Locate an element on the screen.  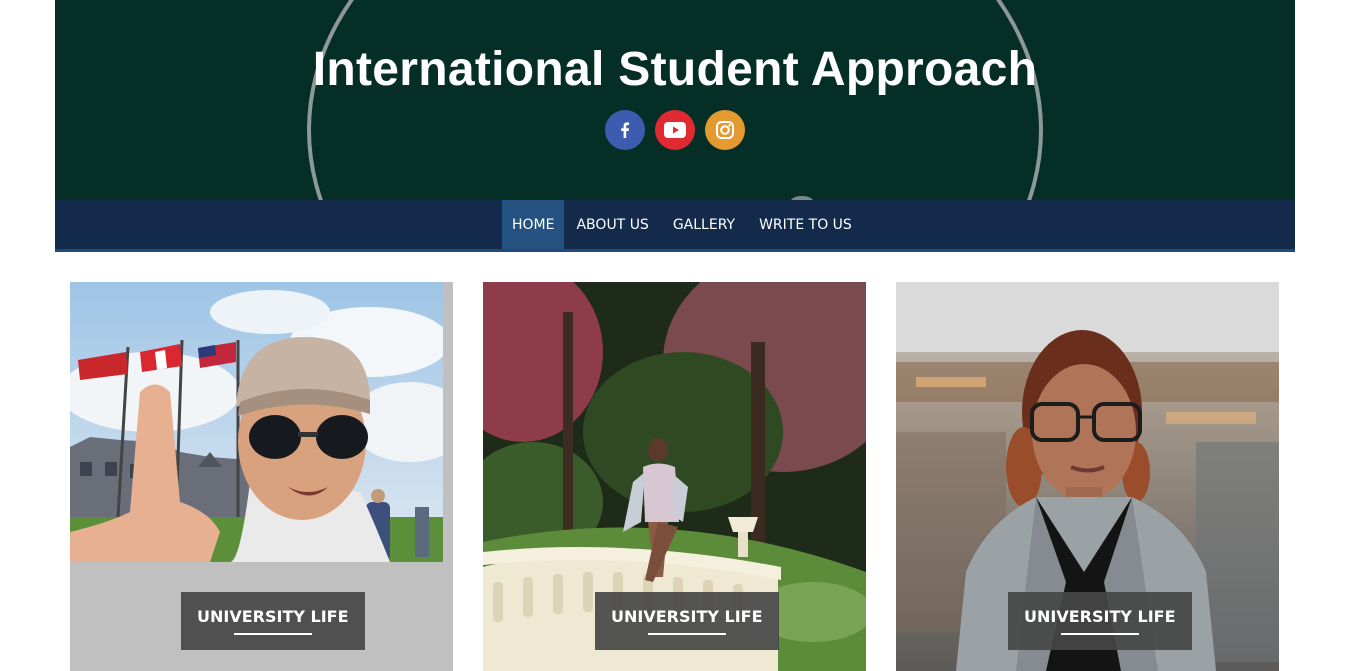
social-links is located at coordinates (676, 131).